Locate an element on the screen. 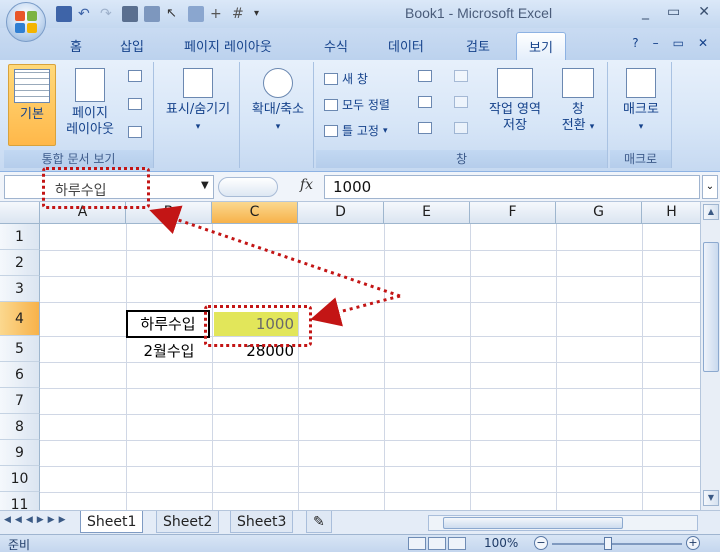 The image size is (720, 553). crosshair-icon: + is located at coordinates (218, 14).